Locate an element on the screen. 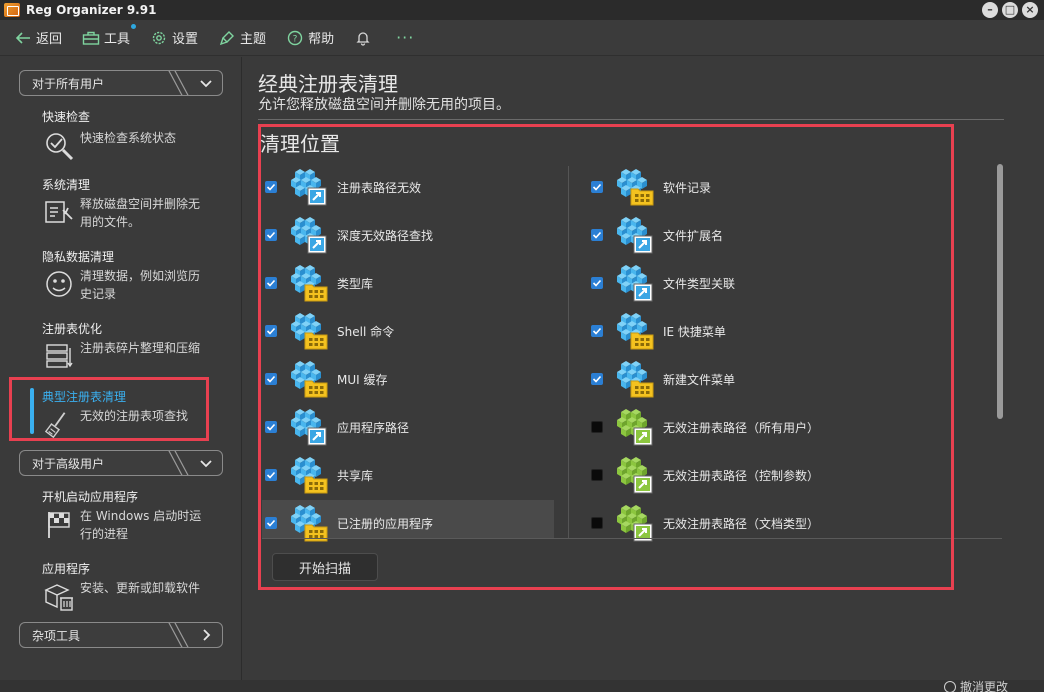  sidebar-item-title: 系统清理 is located at coordinates (66, 185).